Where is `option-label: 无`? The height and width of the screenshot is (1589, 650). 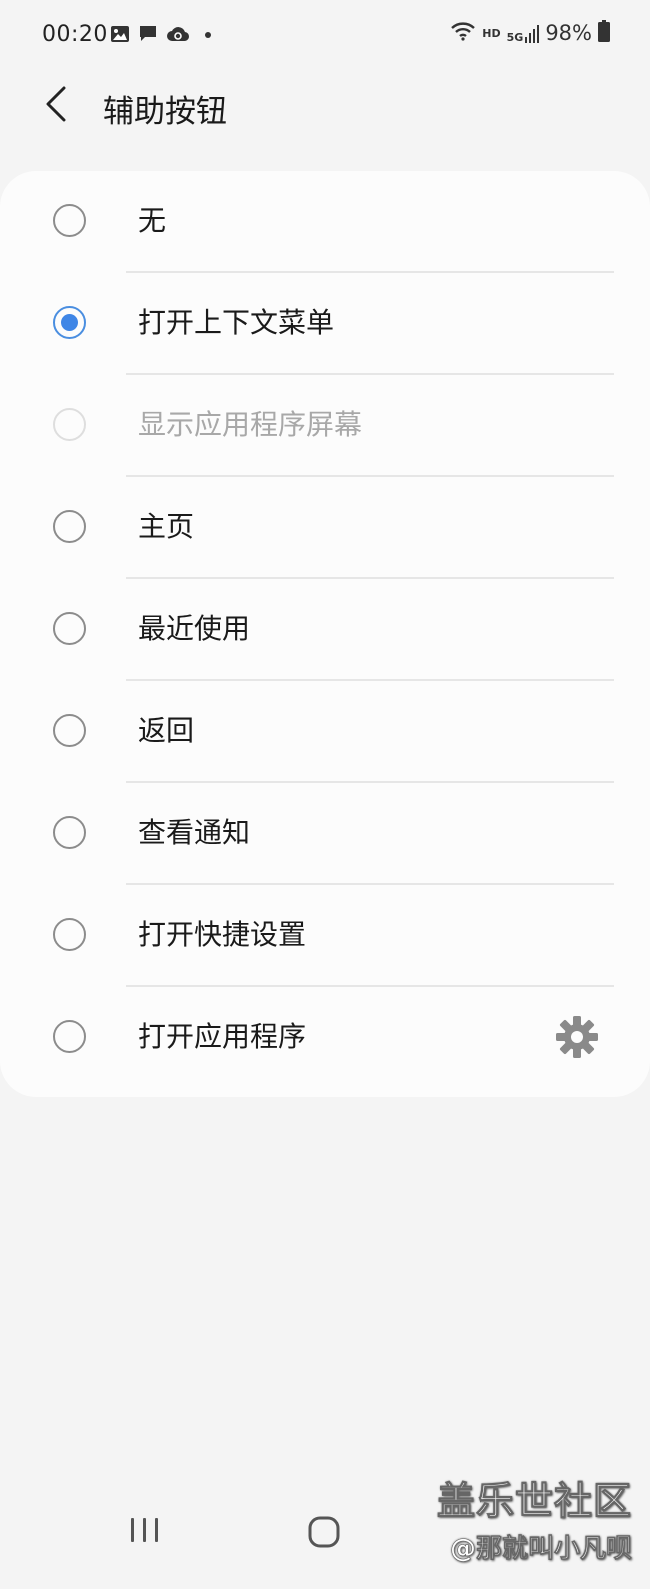 option-label: 无 is located at coordinates (152, 220).